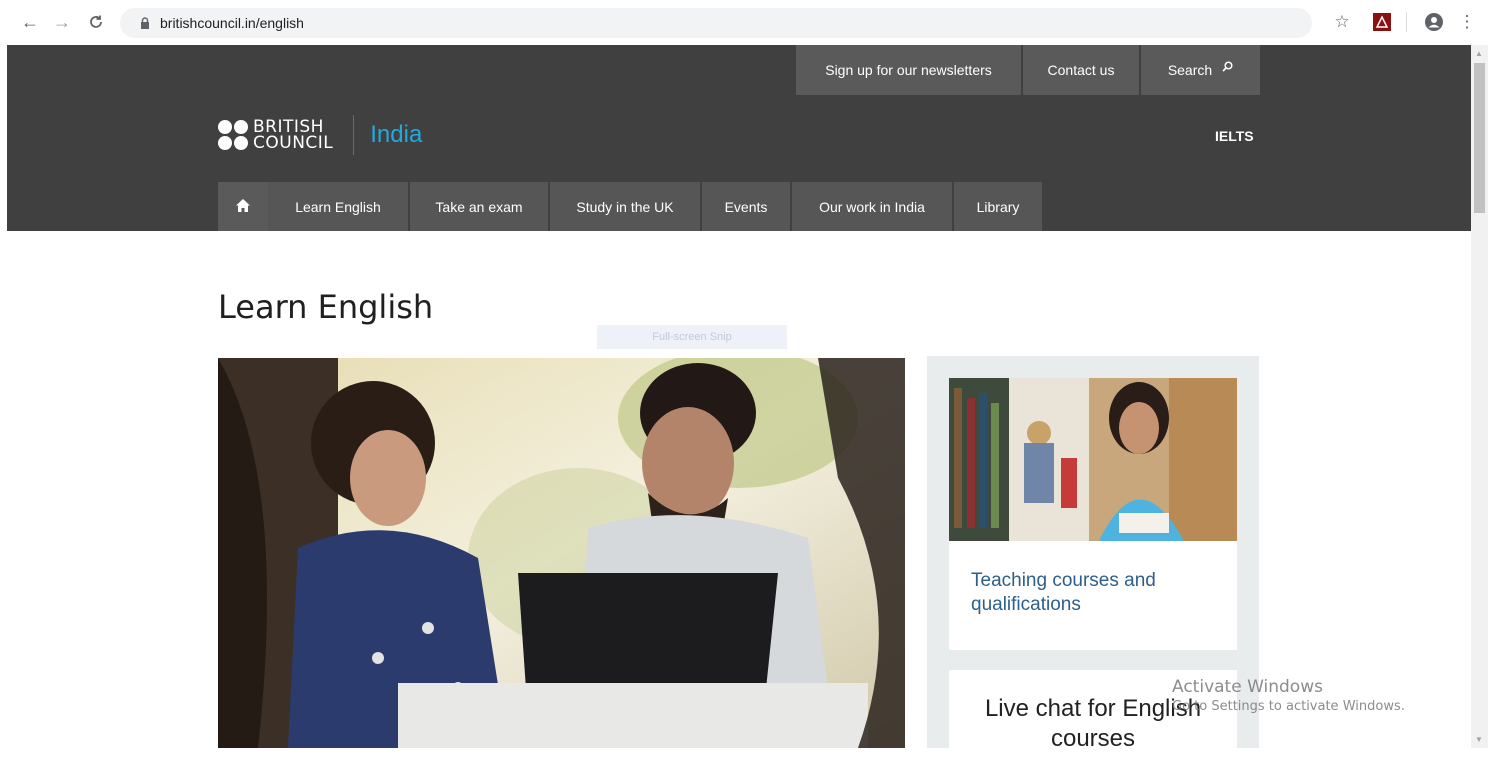  I want to click on nav-take-exam: Take an exam, so click(479, 206).